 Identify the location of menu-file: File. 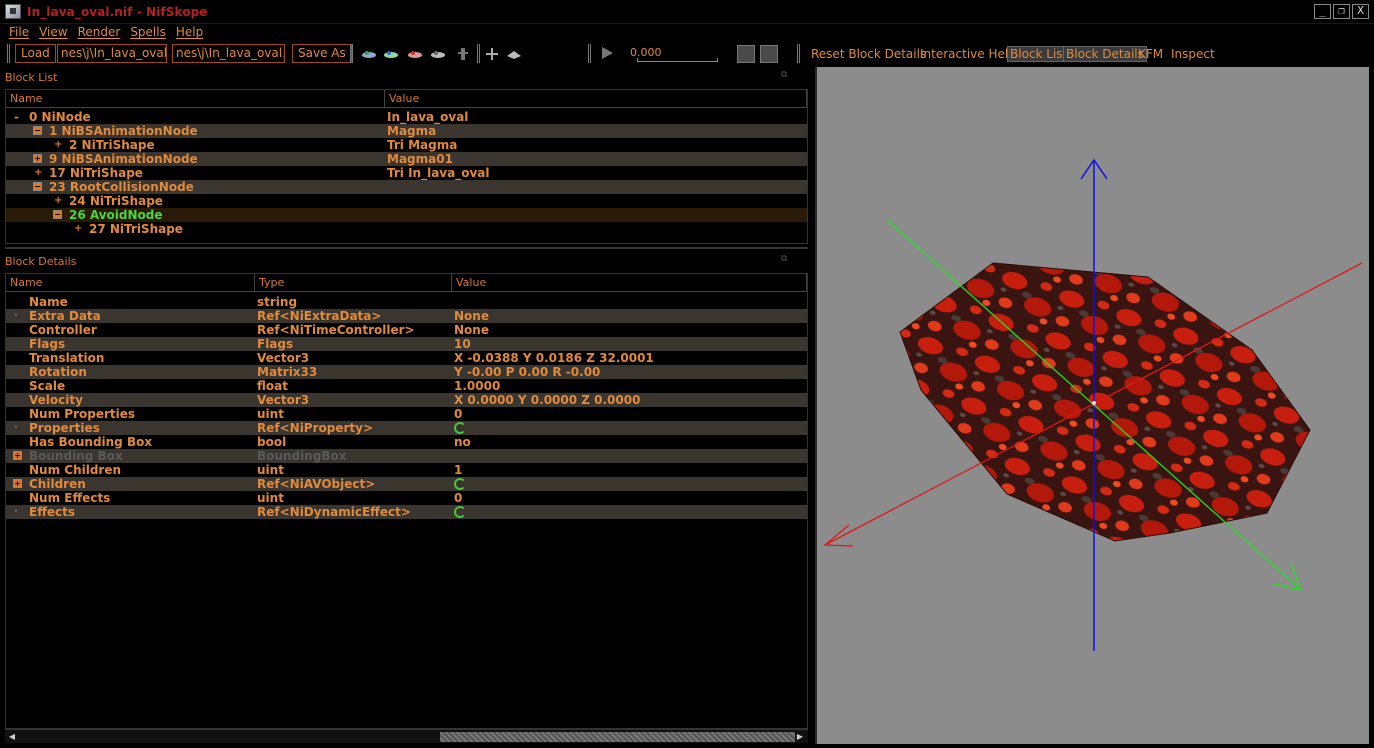
(19, 32).